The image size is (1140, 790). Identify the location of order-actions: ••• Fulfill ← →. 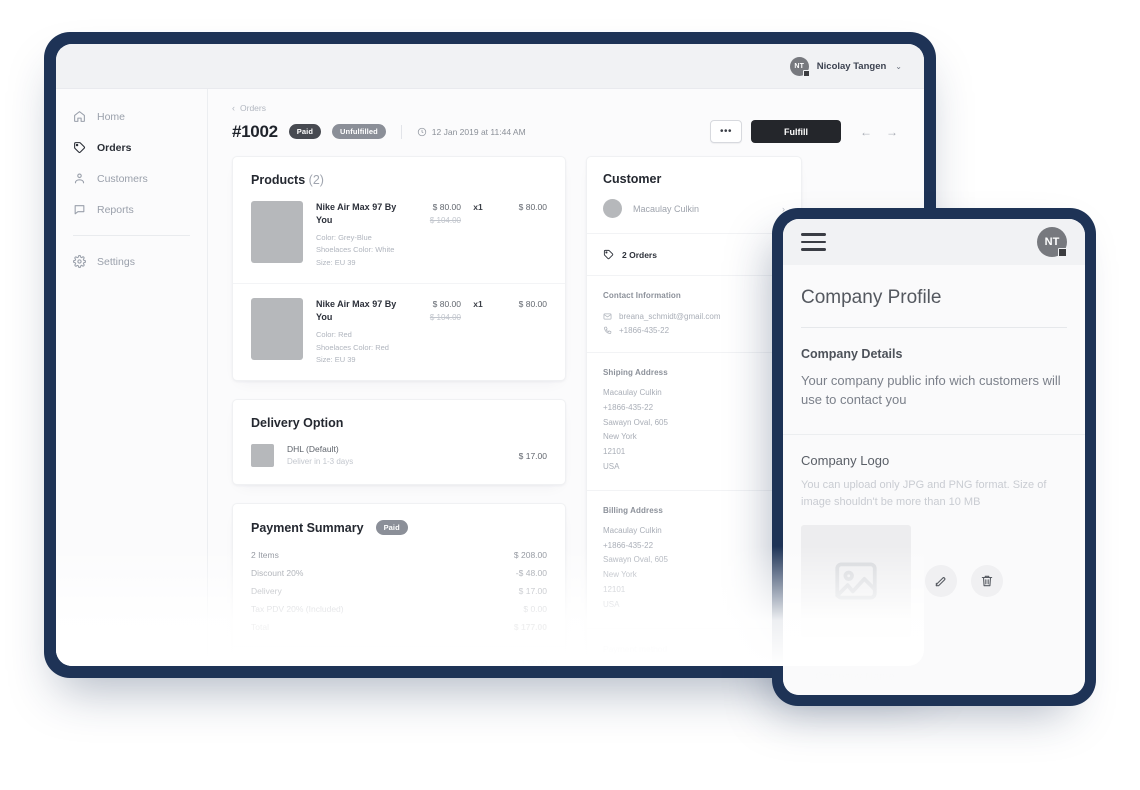
(804, 131).